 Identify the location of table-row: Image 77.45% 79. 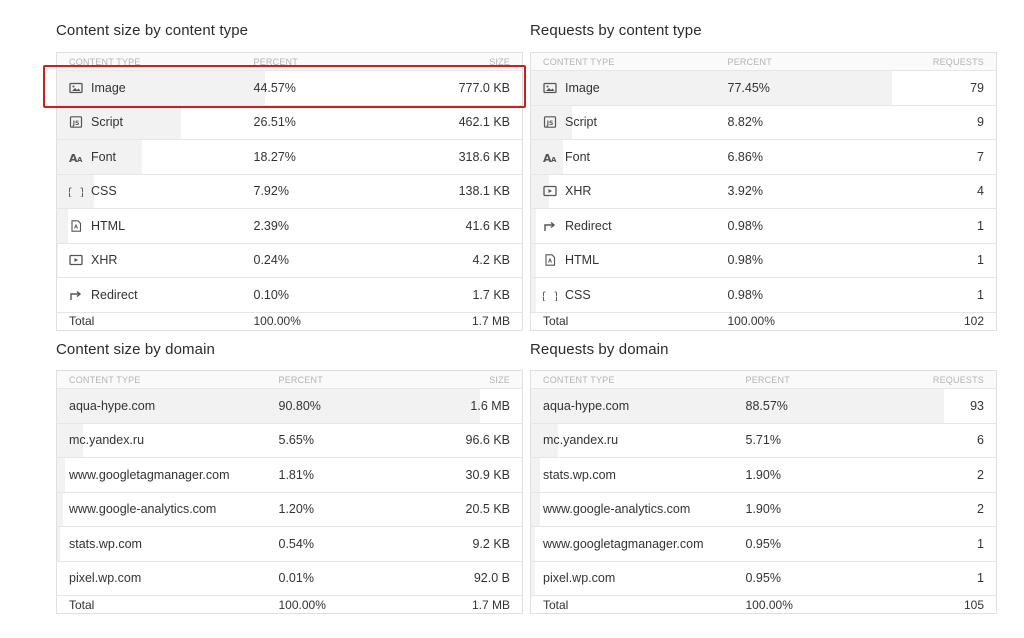
(763, 88).